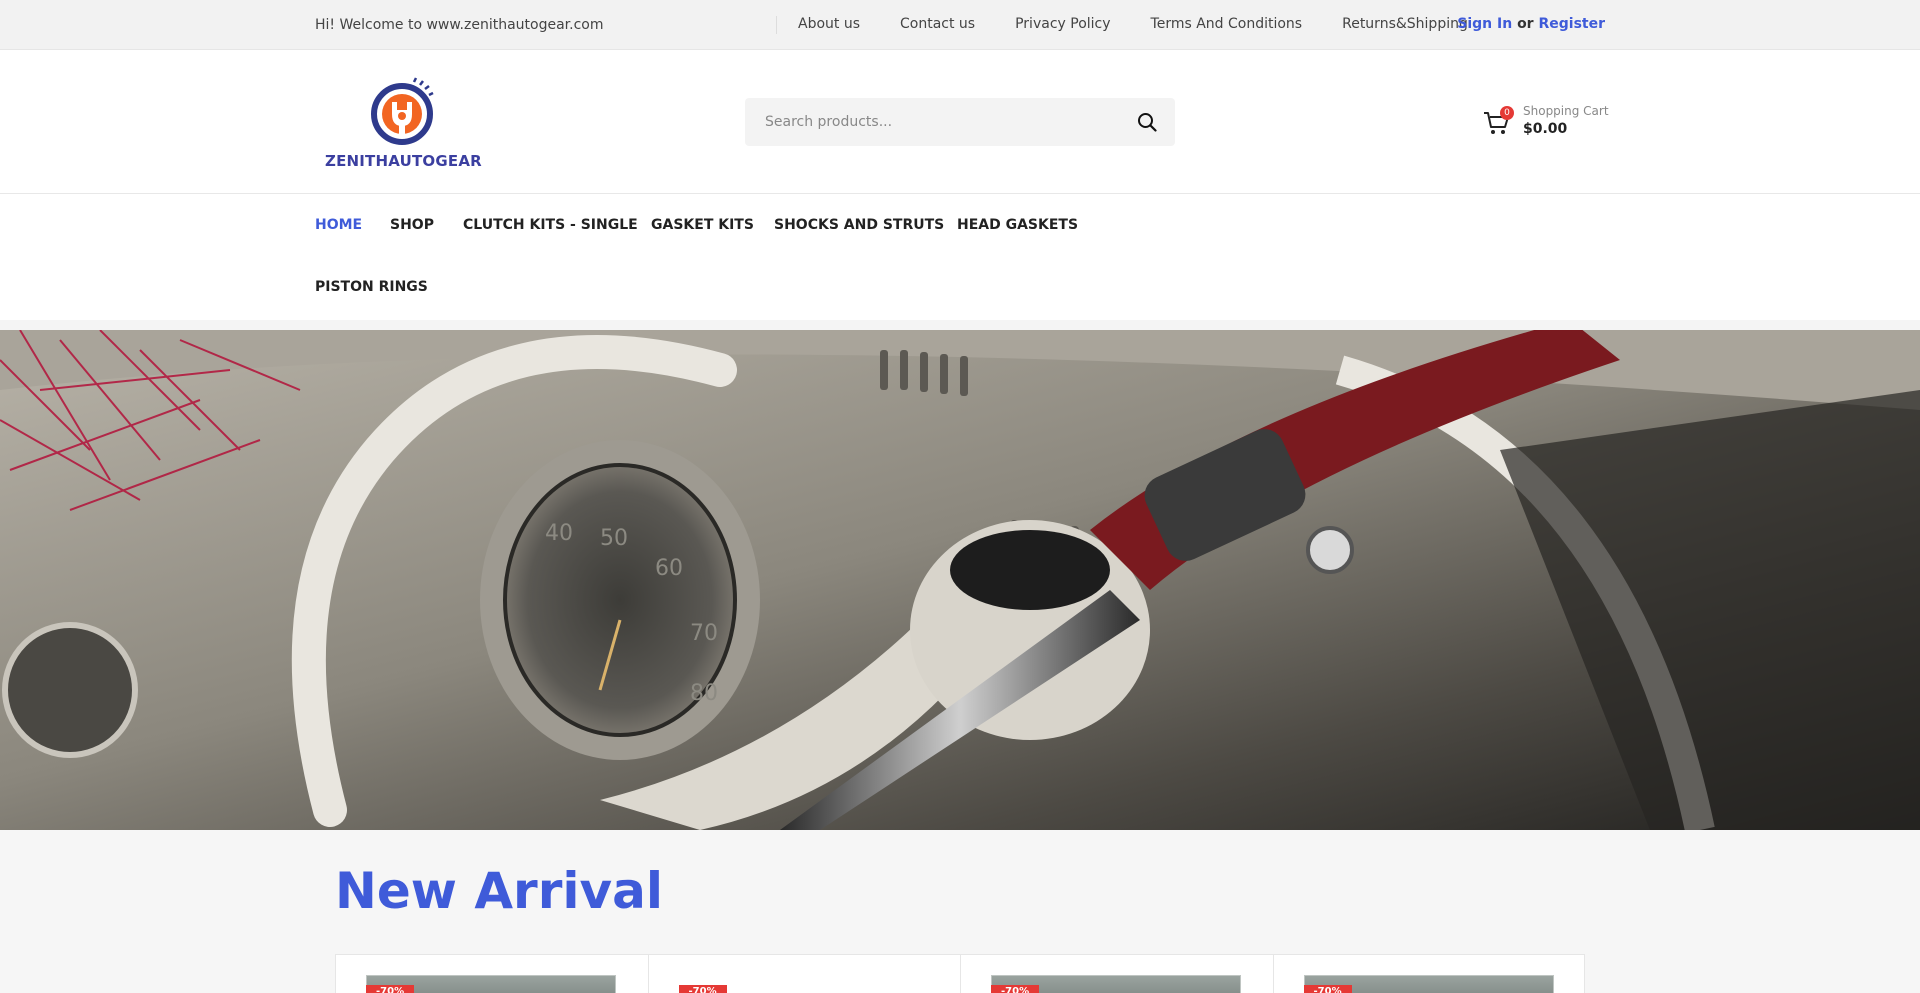 Image resolution: width=1920 pixels, height=993 pixels. What do you see at coordinates (550, 225) in the screenshot?
I see `nav-clutch-kits: CLUTCH KITS - SINGLE` at bounding box center [550, 225].